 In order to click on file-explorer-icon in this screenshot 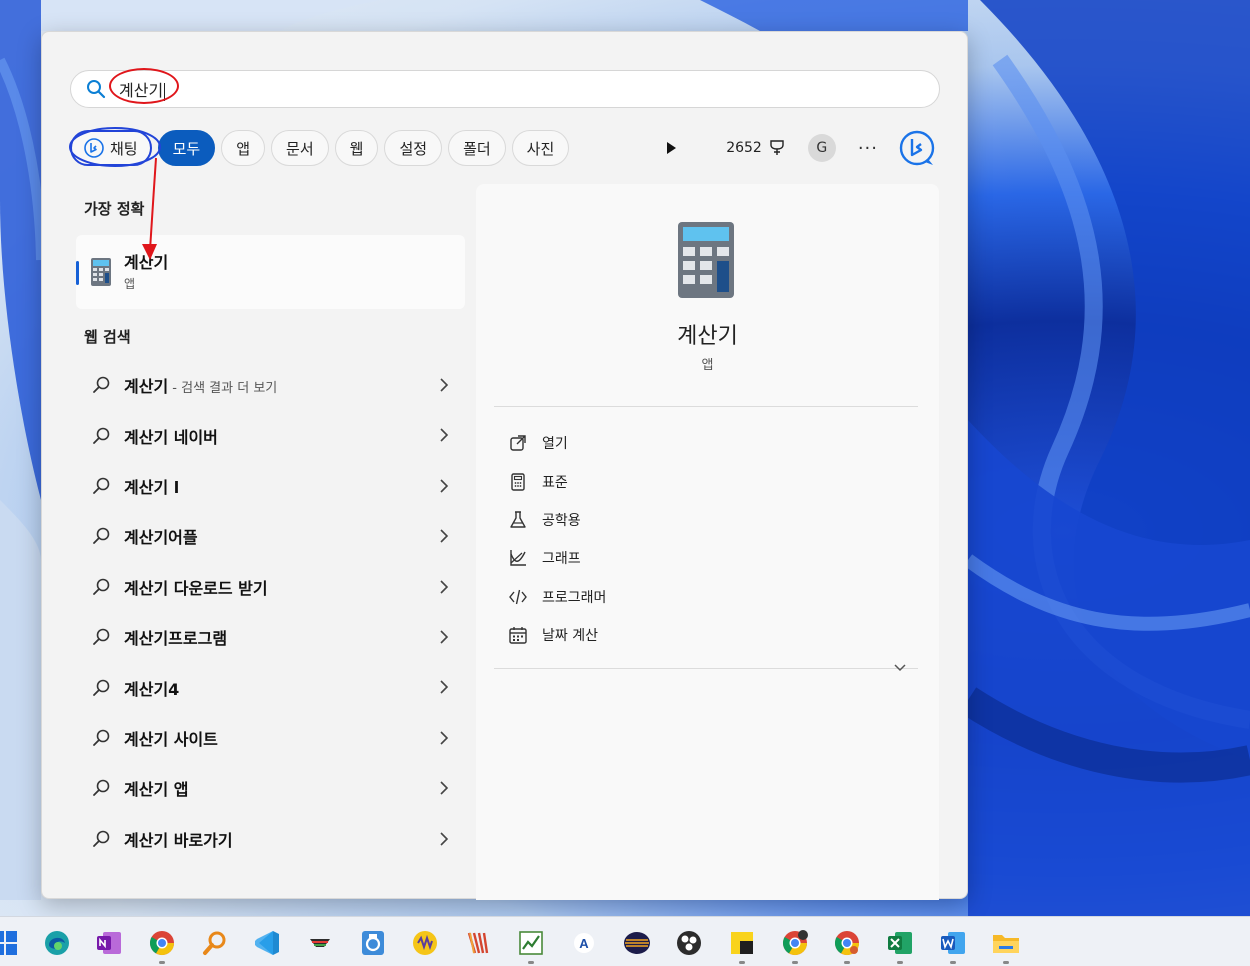, I will do `click(1006, 945)`.